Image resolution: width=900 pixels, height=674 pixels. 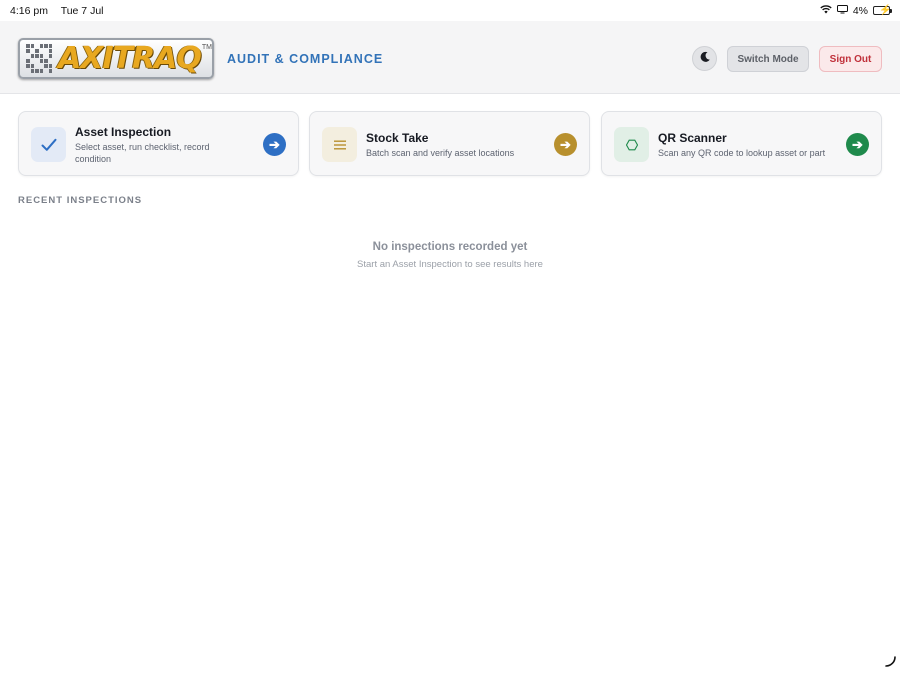 What do you see at coordinates (39, 58) in the screenshot?
I see `qr-logo-icon` at bounding box center [39, 58].